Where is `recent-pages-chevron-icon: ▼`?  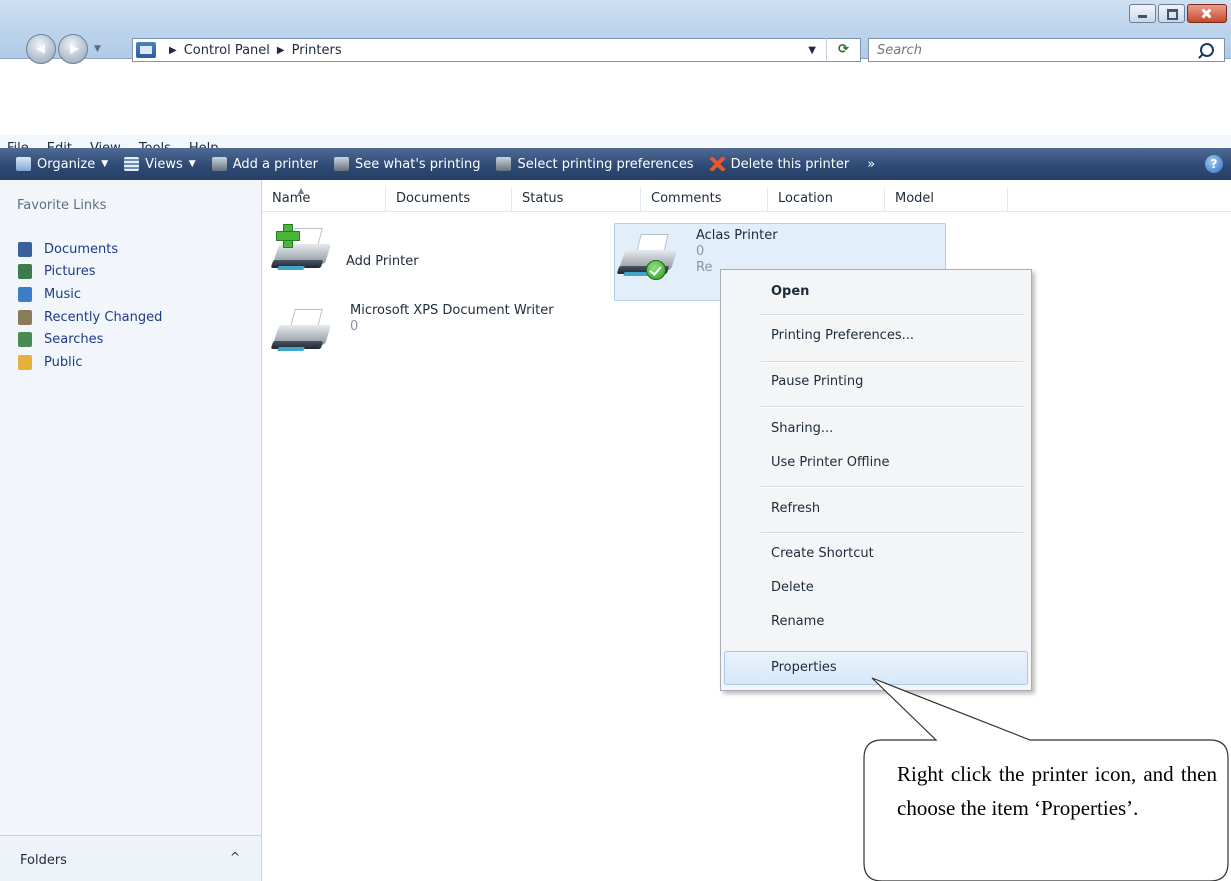
recent-pages-chevron-icon: ▼ is located at coordinates (97, 49).